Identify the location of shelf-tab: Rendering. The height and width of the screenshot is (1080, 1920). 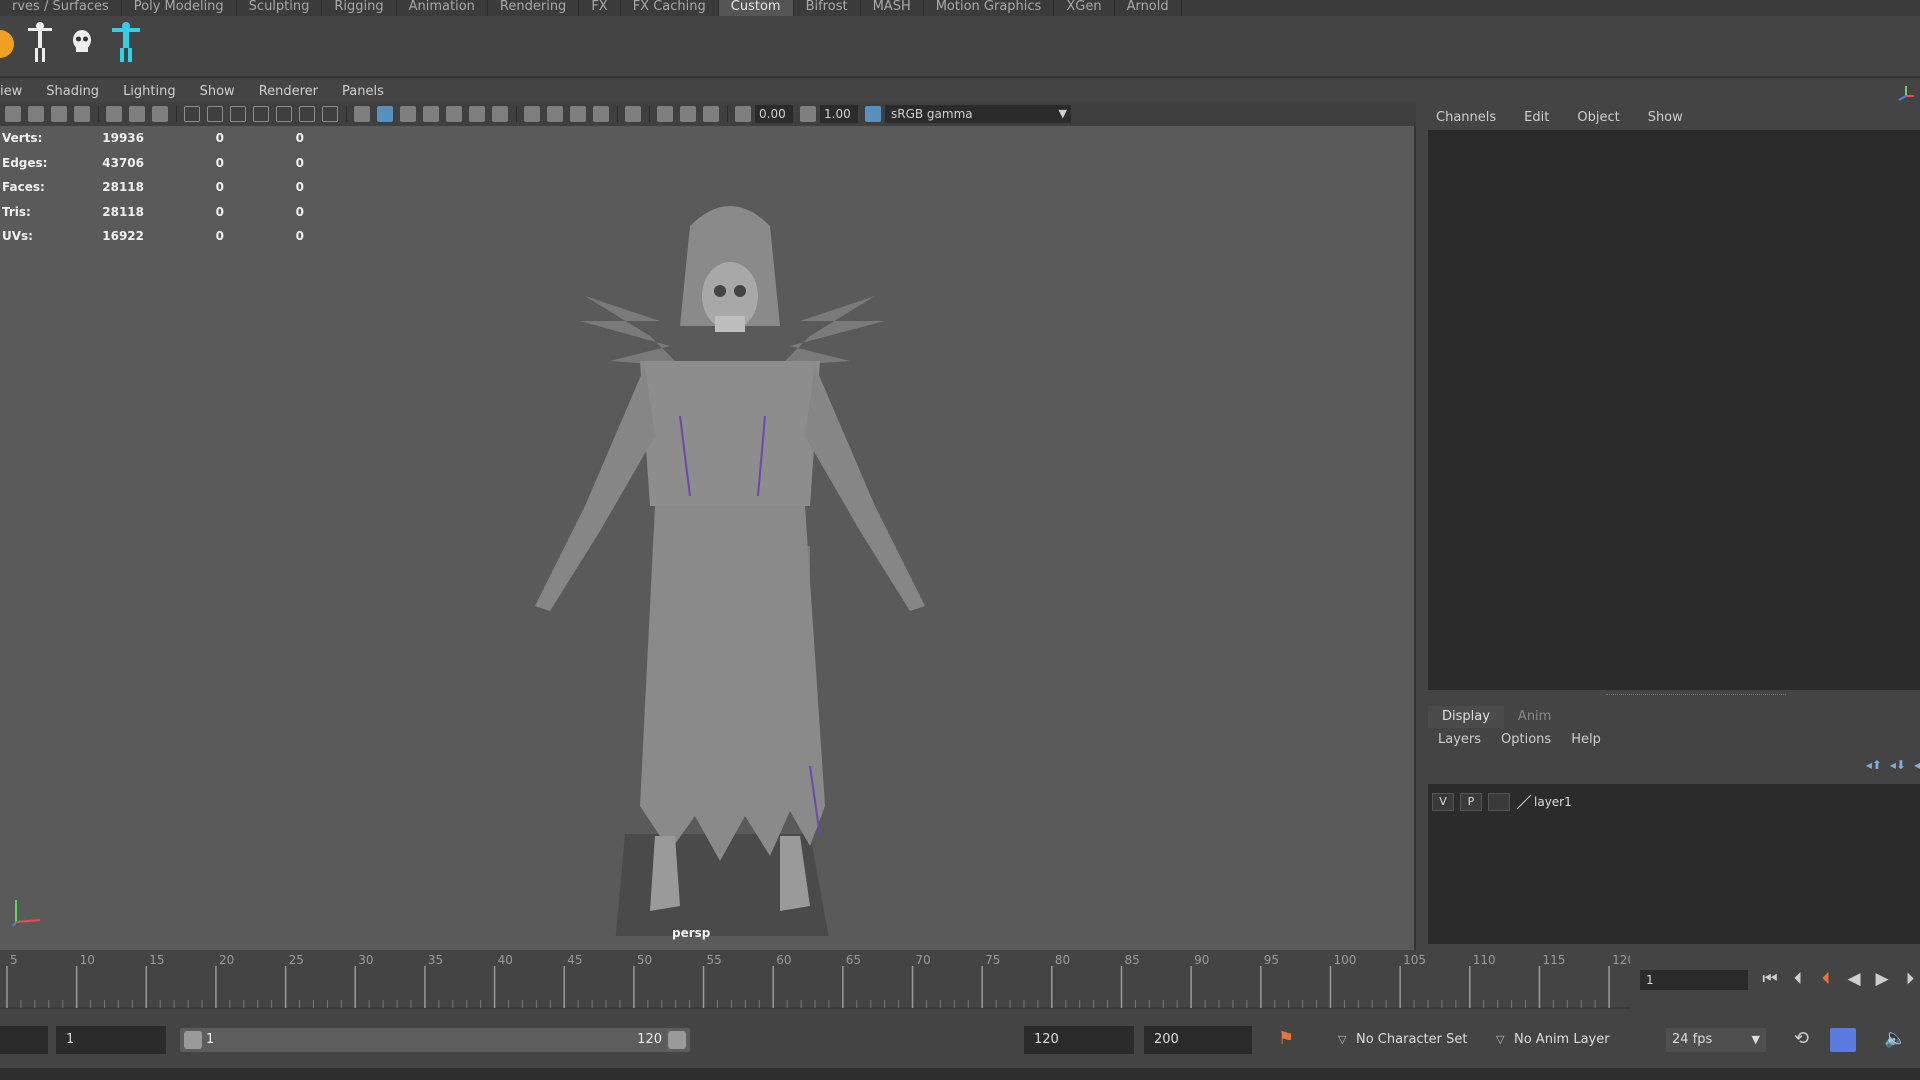
(534, 8).